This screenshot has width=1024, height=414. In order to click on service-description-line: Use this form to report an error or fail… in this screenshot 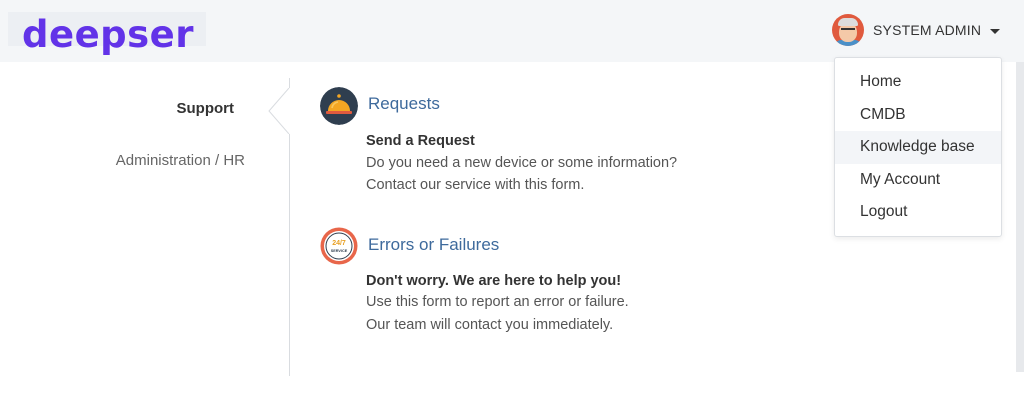, I will do `click(497, 302)`.